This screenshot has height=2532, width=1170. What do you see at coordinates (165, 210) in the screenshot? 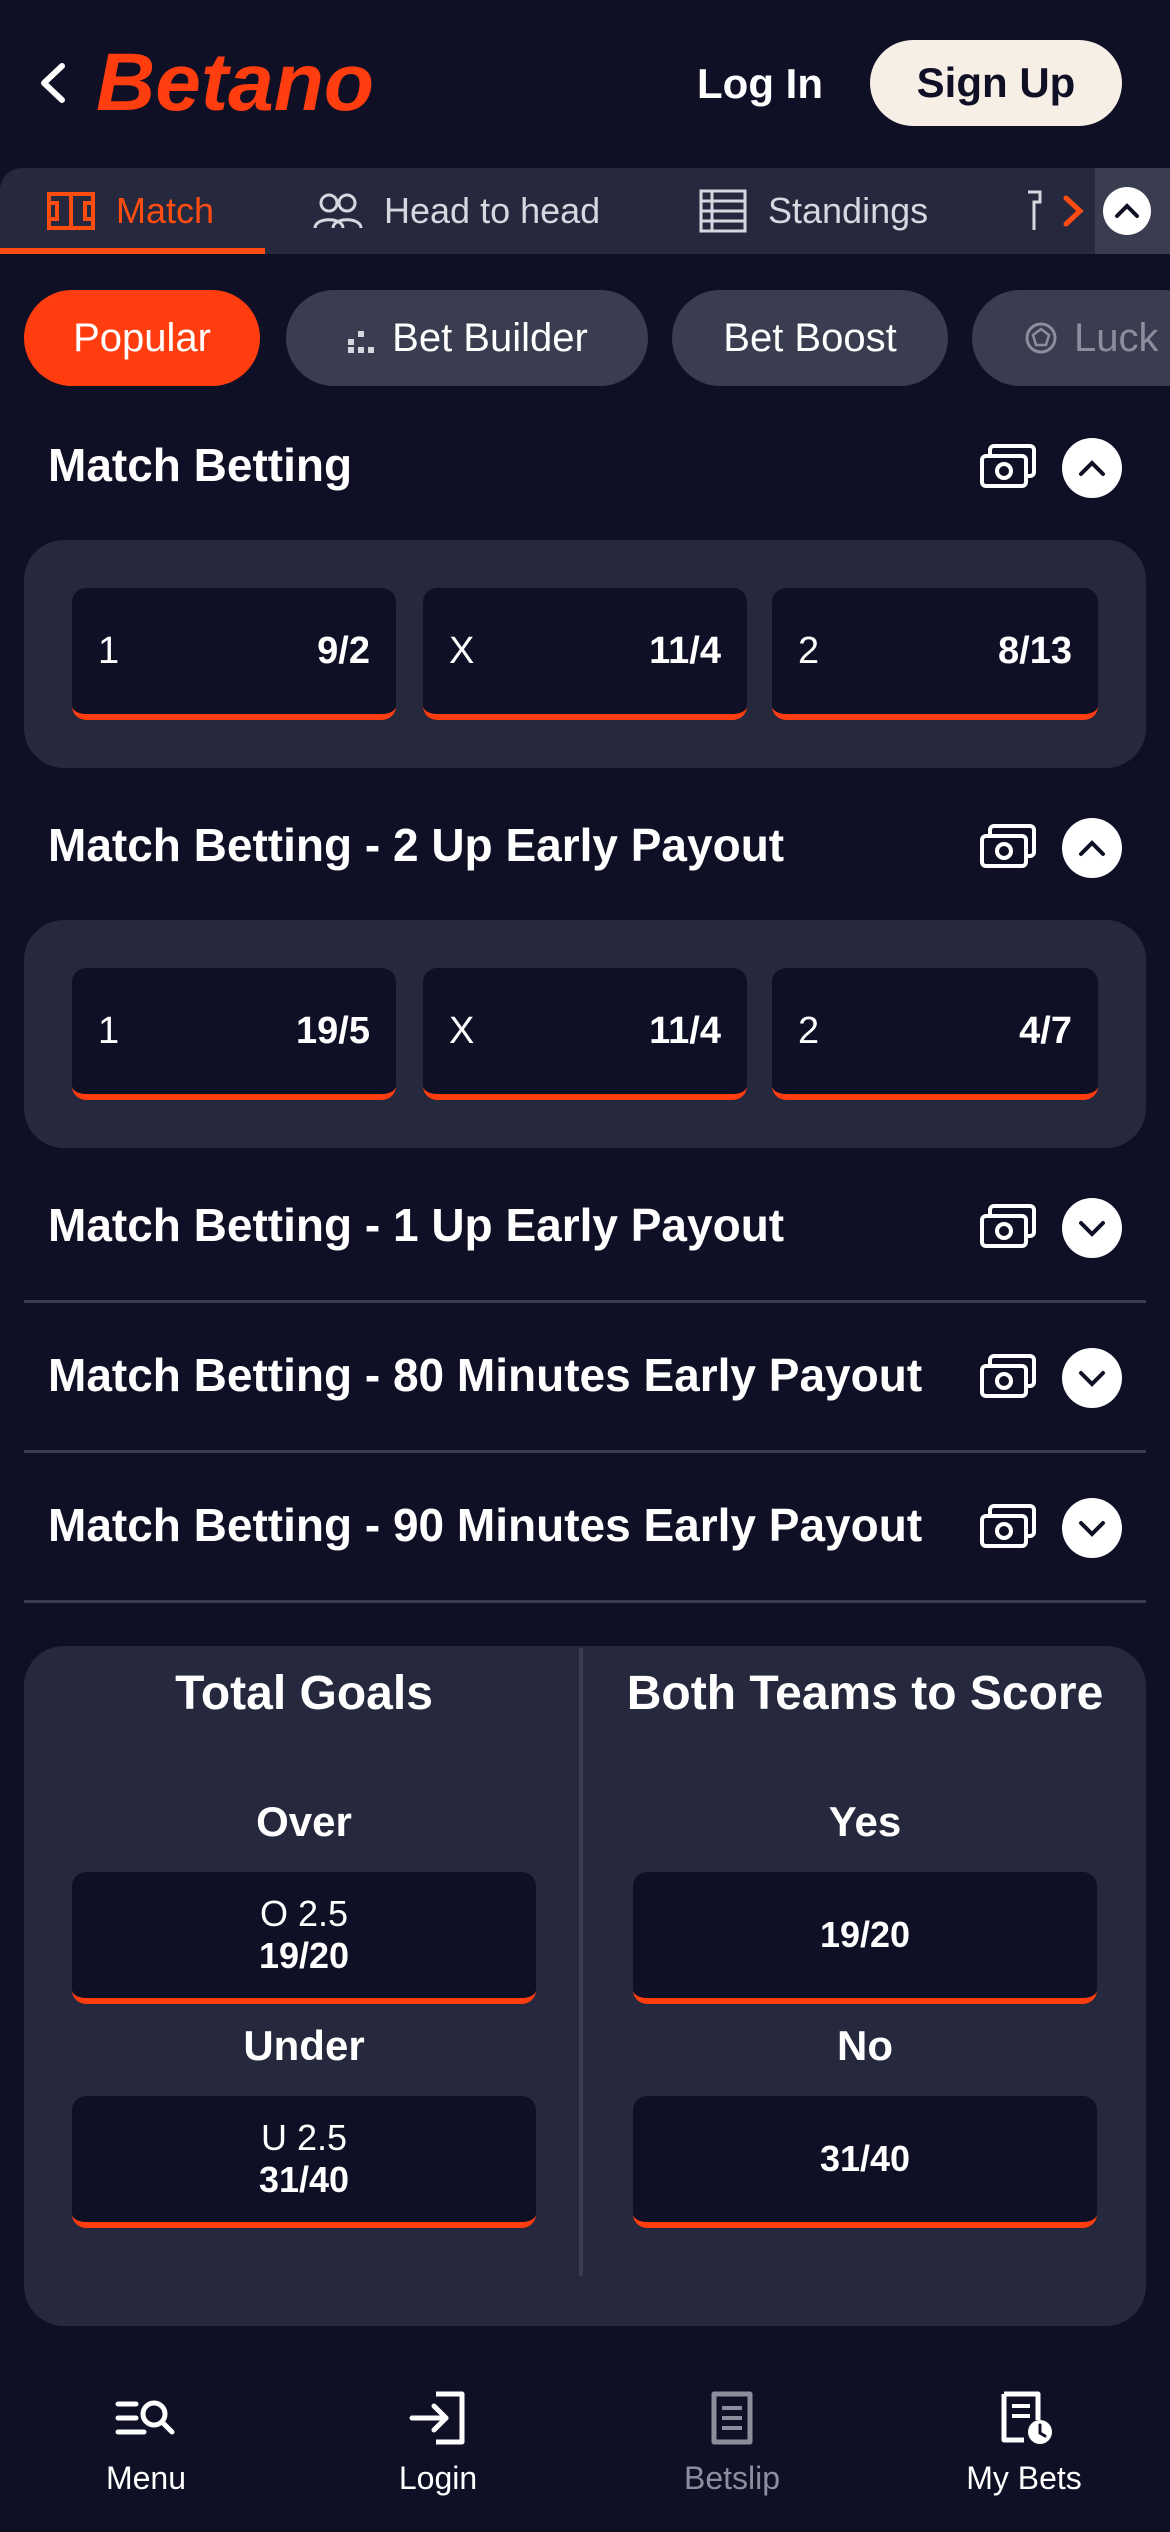
I see `tab-label: Match` at bounding box center [165, 210].